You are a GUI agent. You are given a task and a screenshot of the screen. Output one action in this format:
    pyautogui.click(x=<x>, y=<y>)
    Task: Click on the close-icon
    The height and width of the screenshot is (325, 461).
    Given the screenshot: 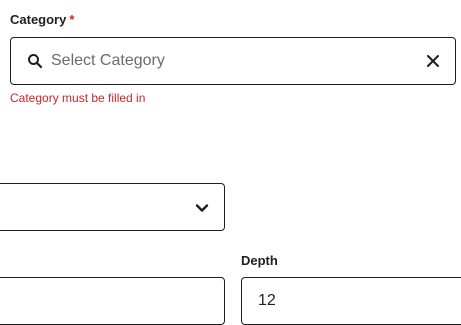 What is the action you would take?
    pyautogui.click(x=433, y=61)
    